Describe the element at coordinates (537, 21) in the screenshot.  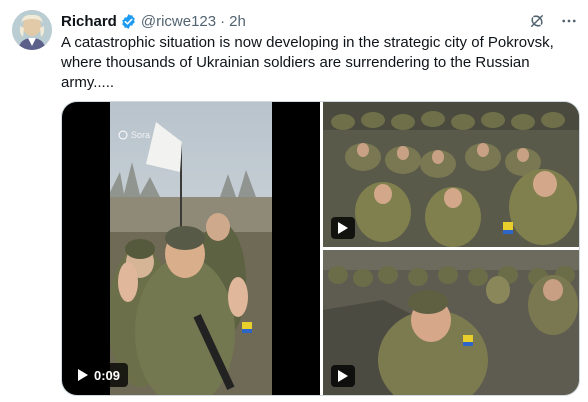
I see `grok-icon` at that location.